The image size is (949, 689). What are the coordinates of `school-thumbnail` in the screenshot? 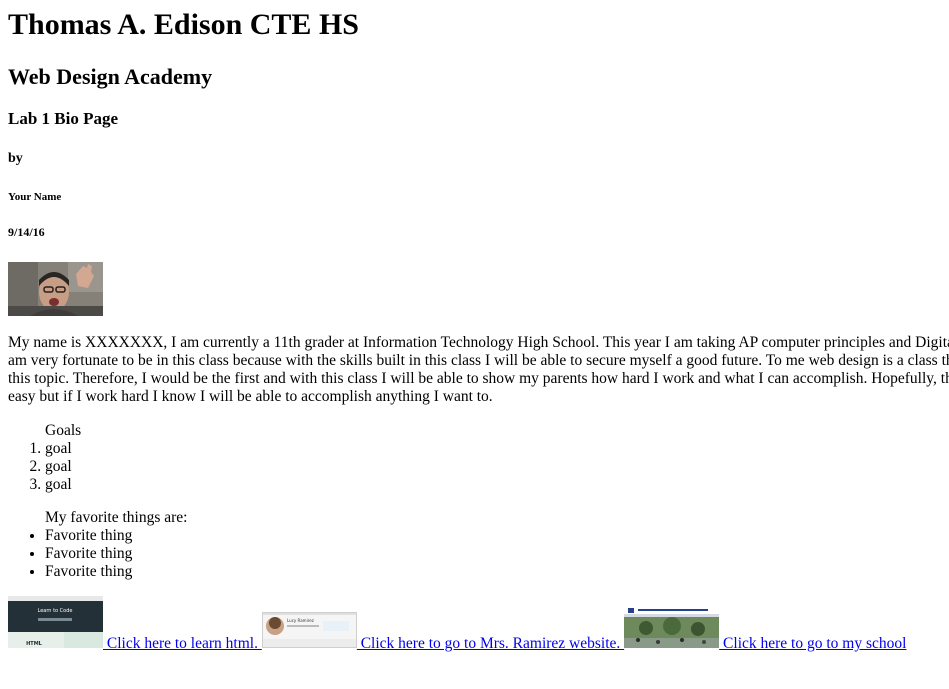 It's located at (672, 627).